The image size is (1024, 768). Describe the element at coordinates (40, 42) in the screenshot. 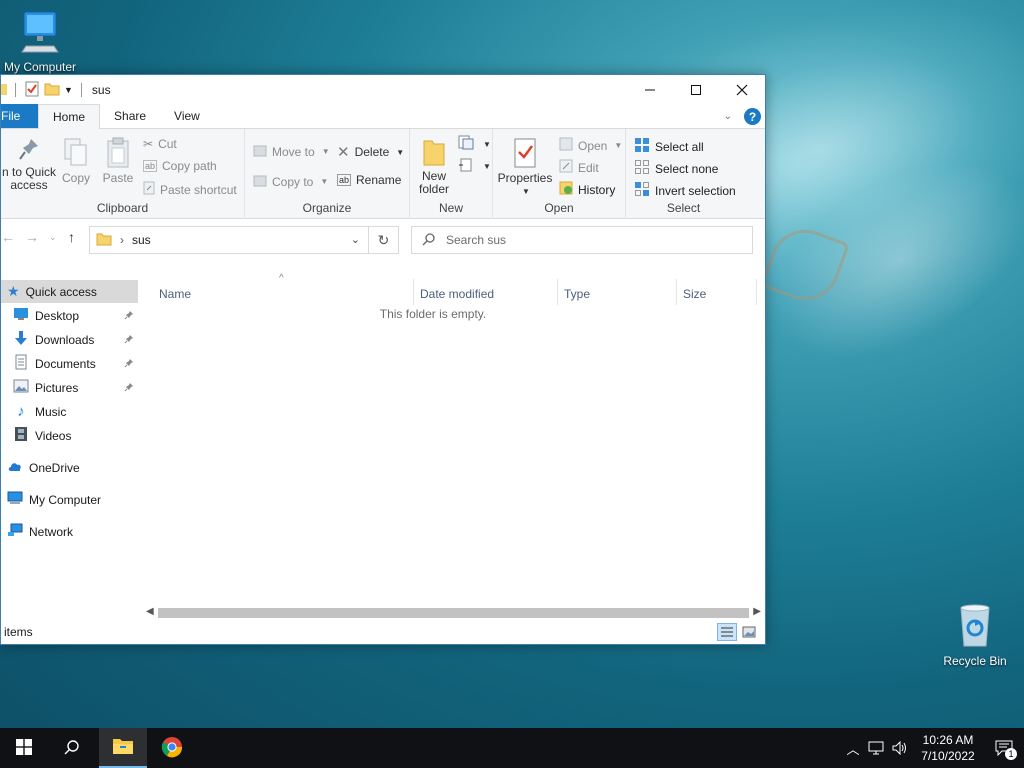

I see `desktop-icon-my-computer: My Computer` at that location.